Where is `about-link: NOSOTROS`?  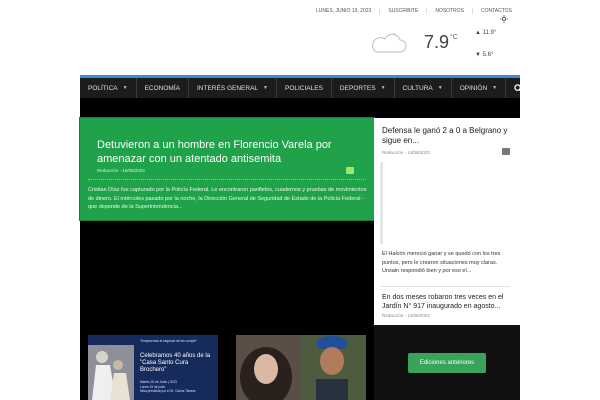
about-link: NOSOTROS is located at coordinates (449, 11).